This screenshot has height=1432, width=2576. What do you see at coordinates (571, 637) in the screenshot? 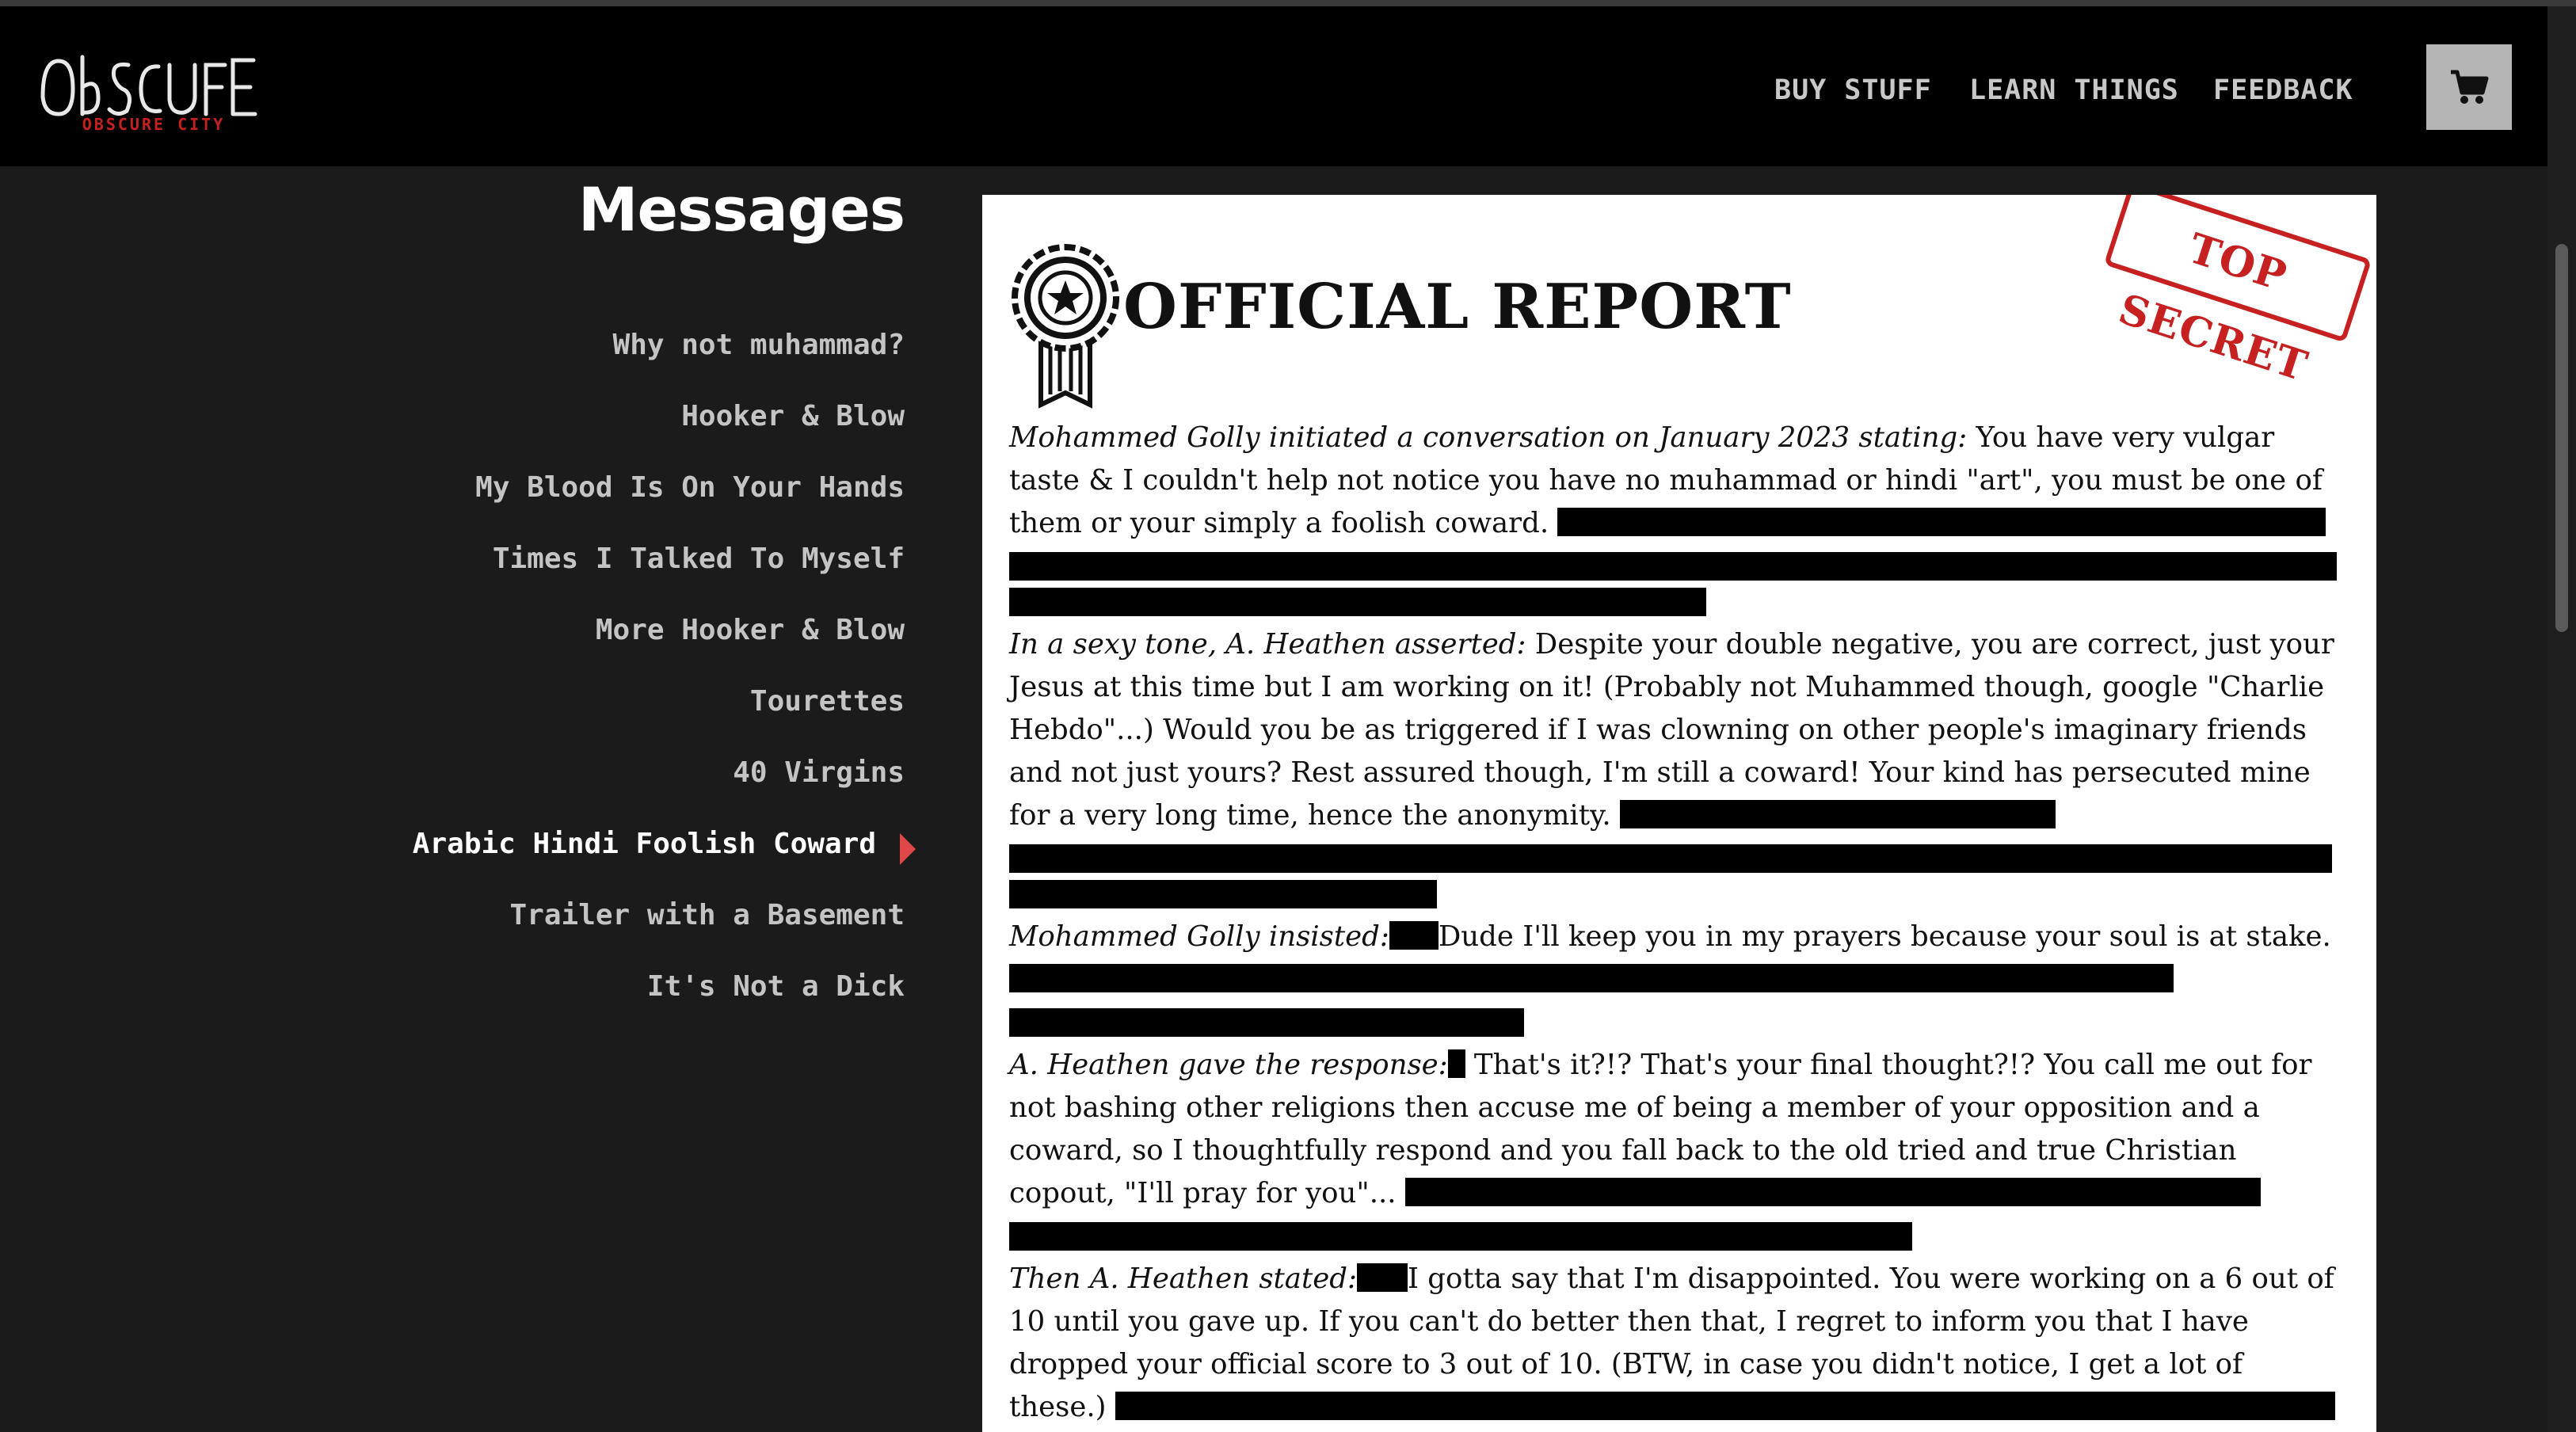
I see `message-link-more-hooker-blow: More Hooker & Blow` at bounding box center [571, 637].